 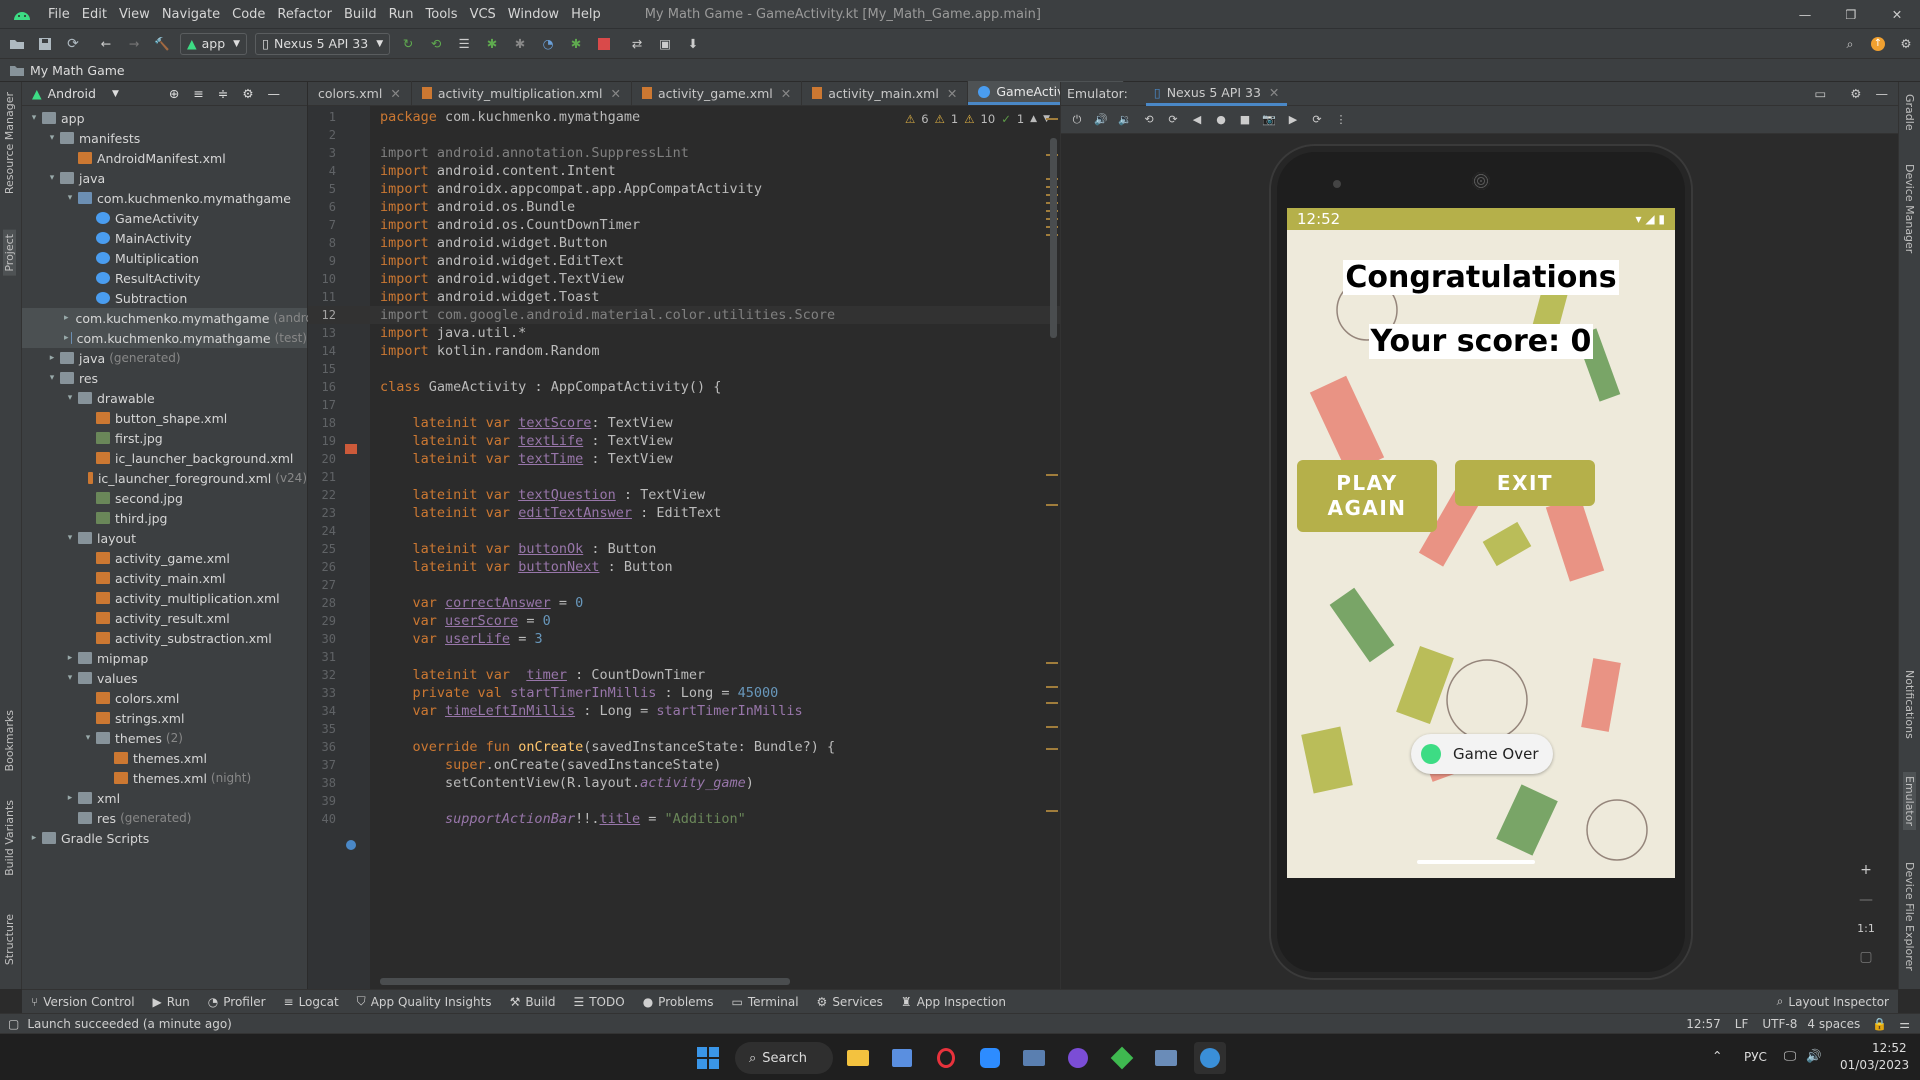 I want to click on taskbar-explorer, so click(x=858, y=1058).